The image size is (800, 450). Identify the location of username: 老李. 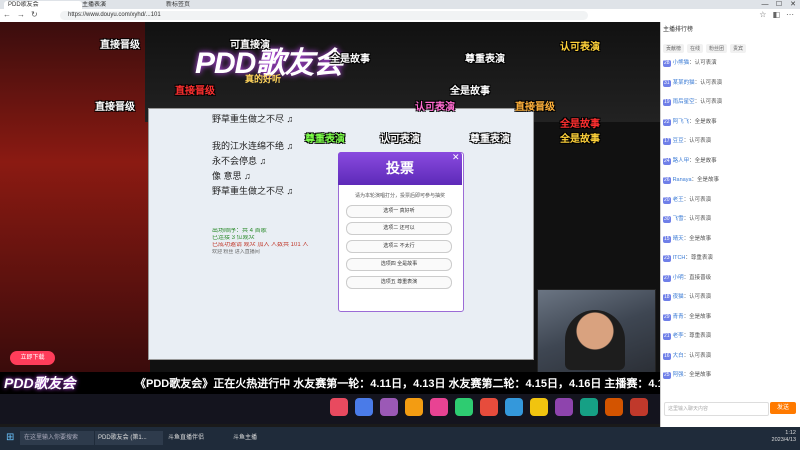
(678, 336).